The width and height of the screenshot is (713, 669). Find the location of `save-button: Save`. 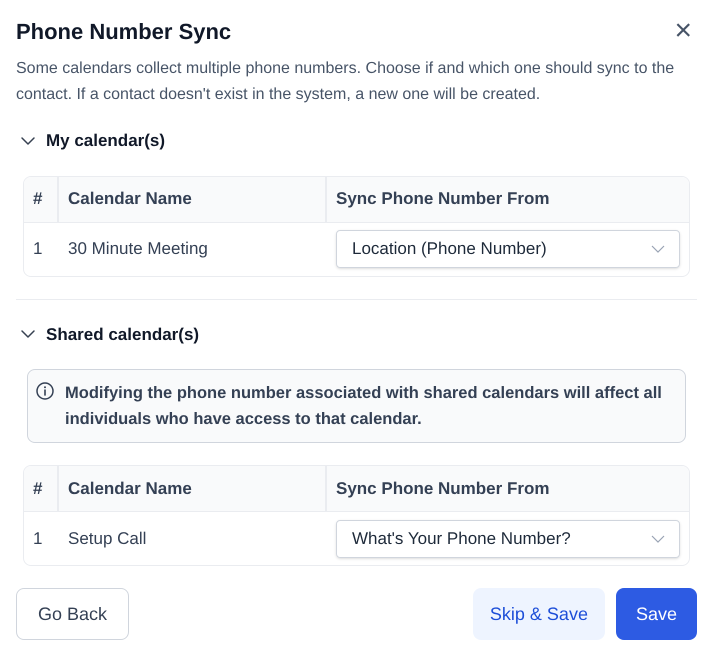

save-button: Save is located at coordinates (656, 614).